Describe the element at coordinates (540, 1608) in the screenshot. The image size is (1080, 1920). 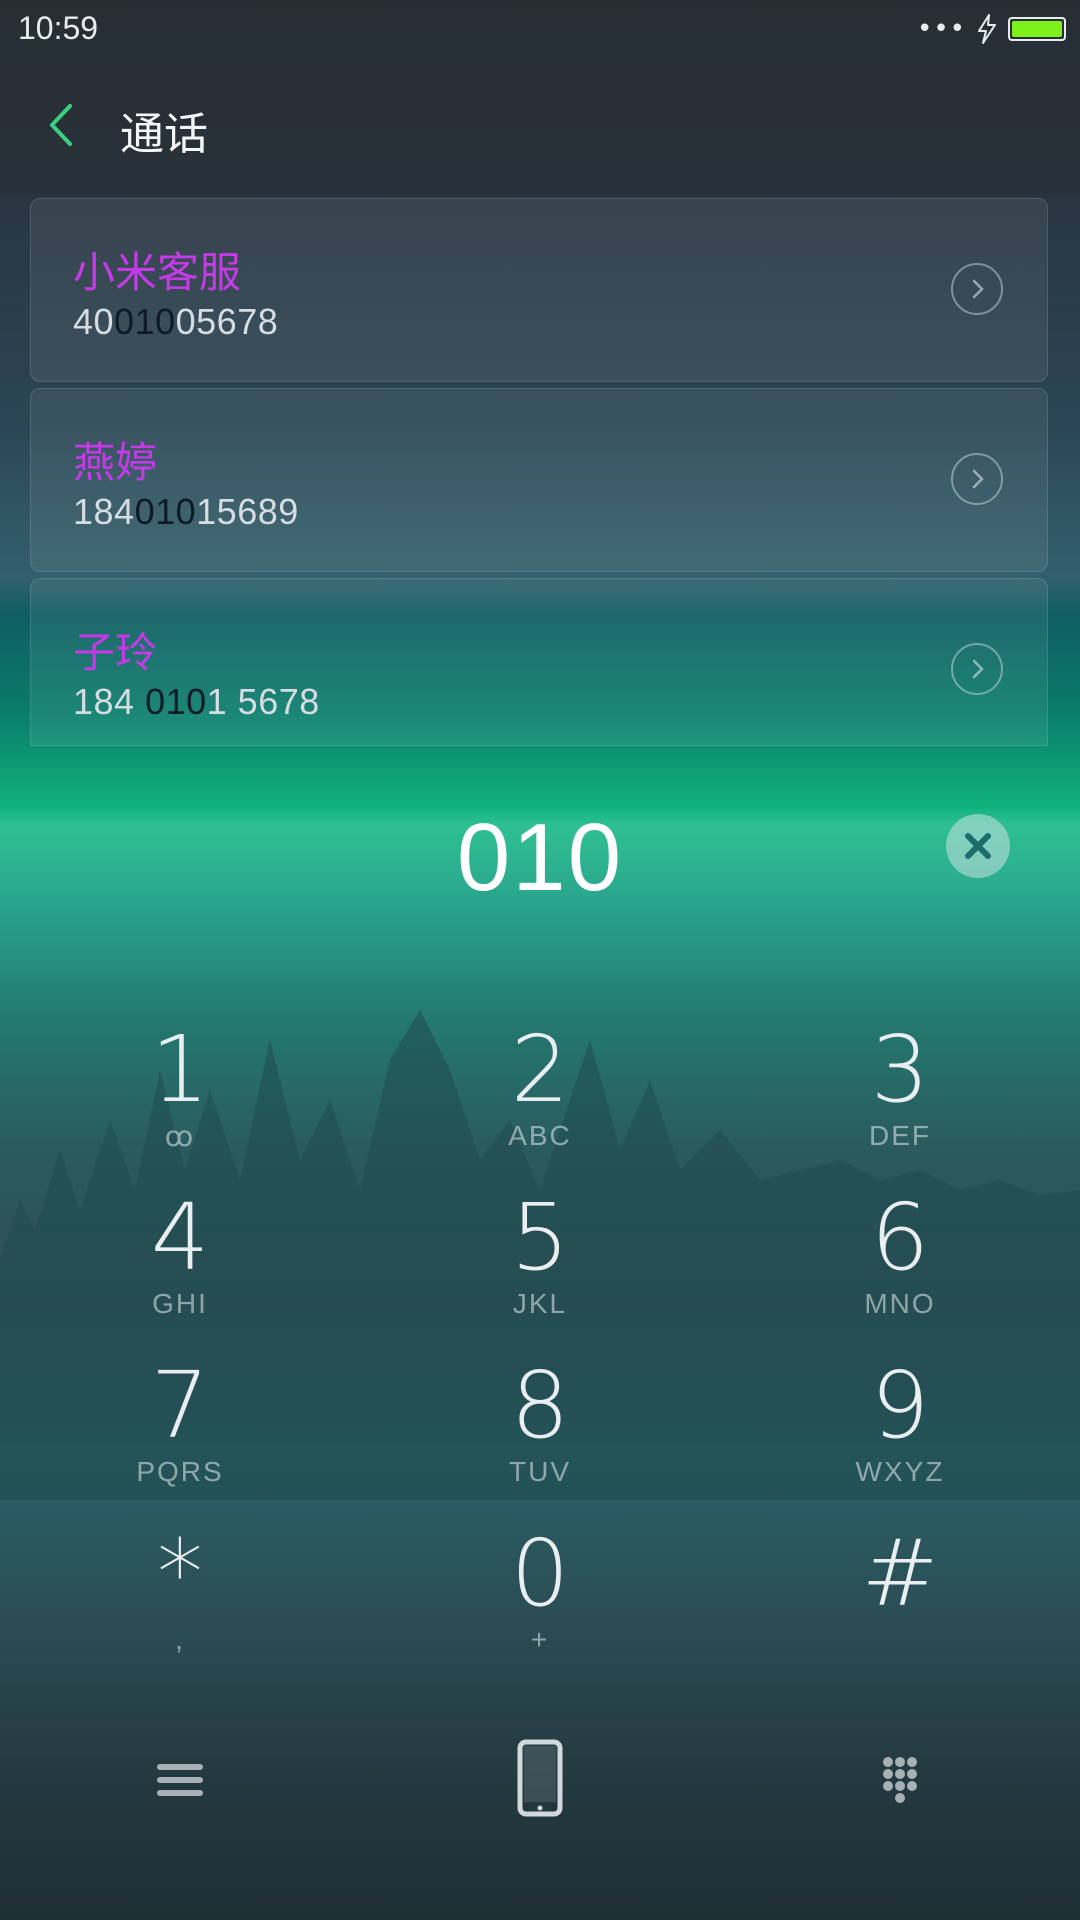
I see `key-0: 0 +` at that location.